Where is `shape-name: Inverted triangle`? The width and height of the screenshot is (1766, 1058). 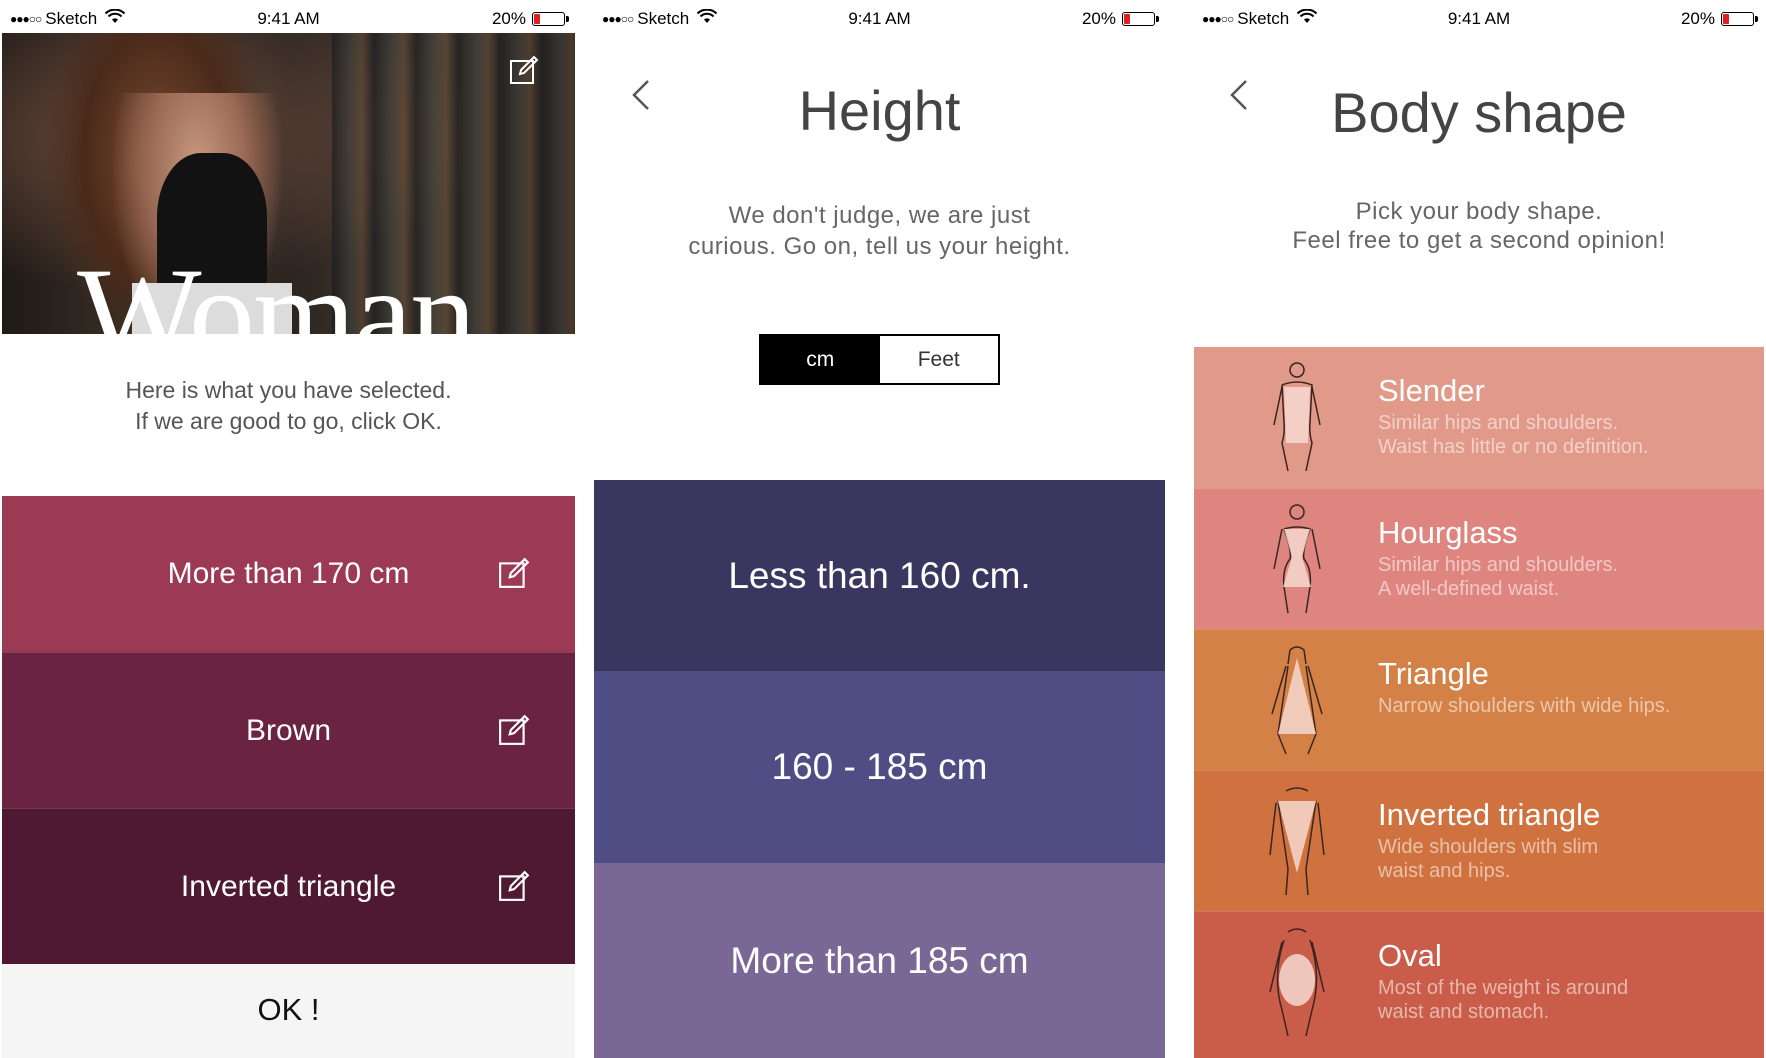 shape-name: Inverted triangle is located at coordinates (1489, 814).